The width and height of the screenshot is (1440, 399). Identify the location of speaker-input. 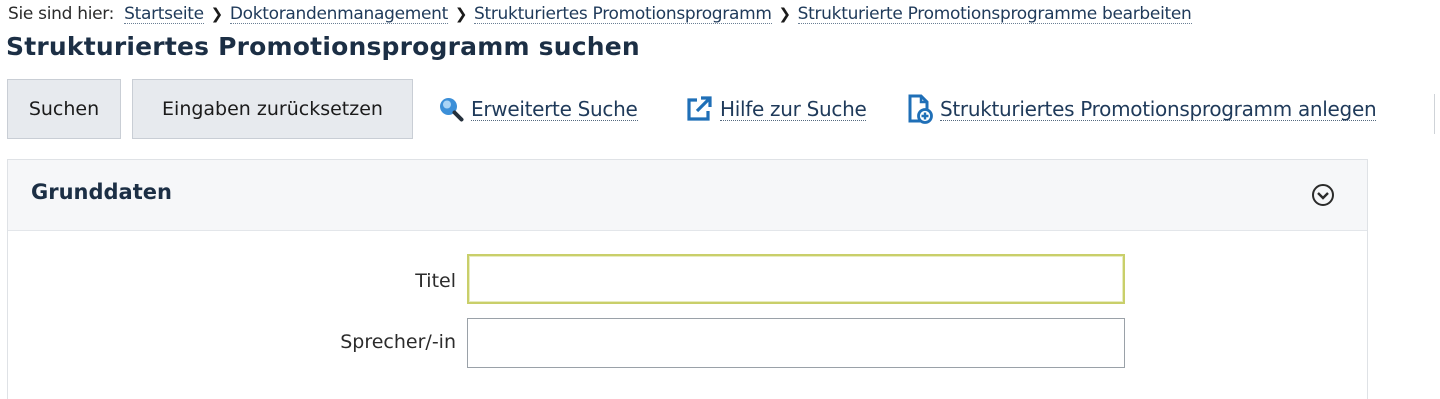
(796, 343).